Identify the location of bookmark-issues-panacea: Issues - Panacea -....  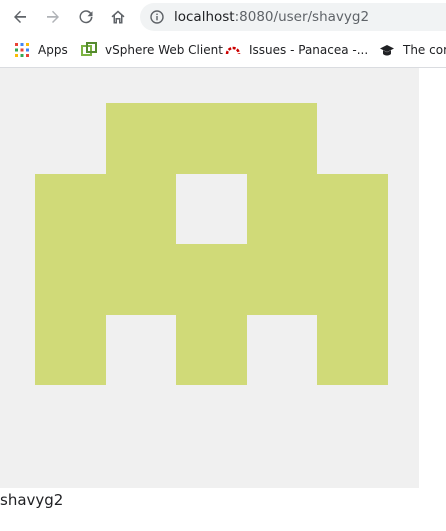
(296, 50).